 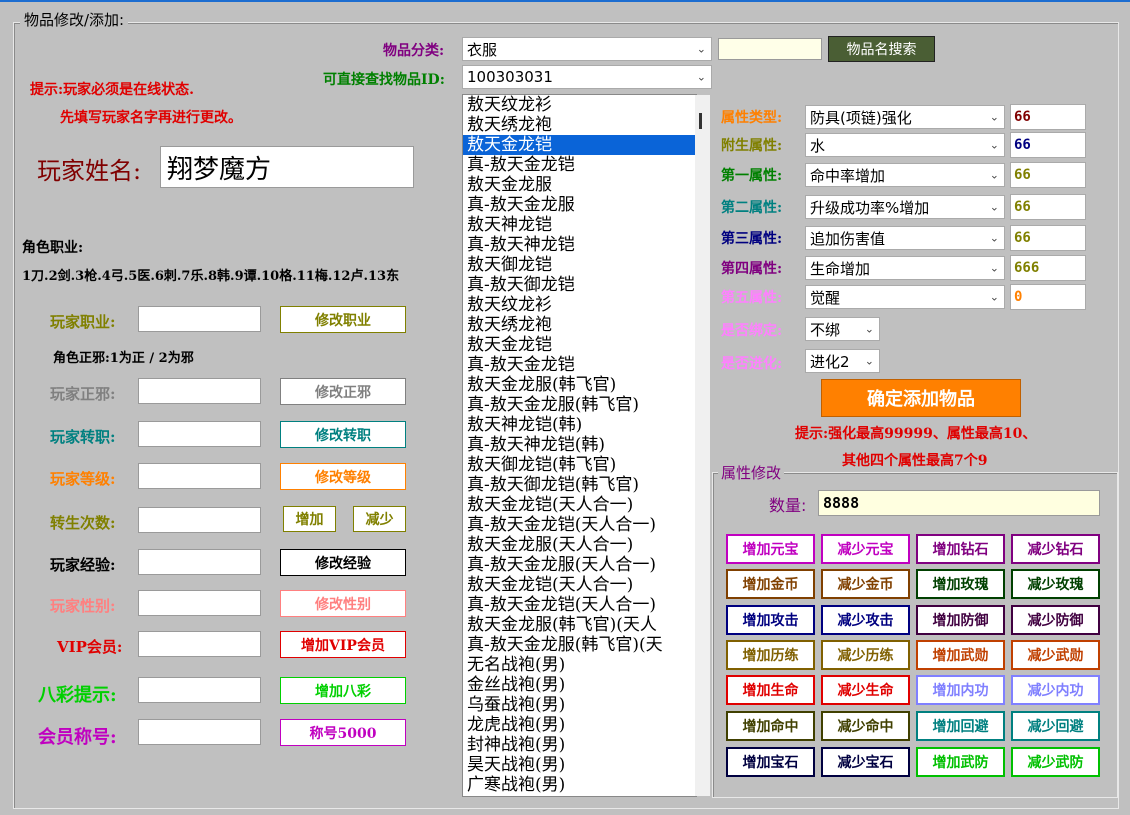 What do you see at coordinates (865, 584) in the screenshot?
I see `property-button: 减少金币` at bounding box center [865, 584].